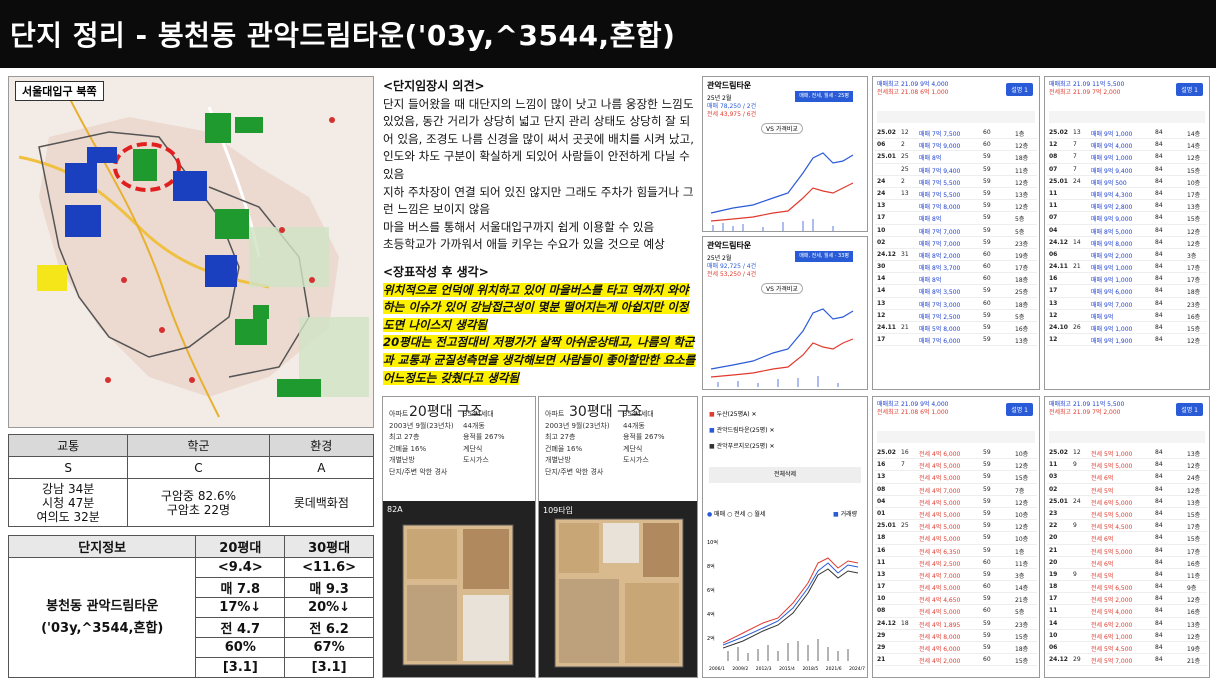  I want to click on table-row: 10 전세 4억 4,650 59 21층, so click(956, 599).